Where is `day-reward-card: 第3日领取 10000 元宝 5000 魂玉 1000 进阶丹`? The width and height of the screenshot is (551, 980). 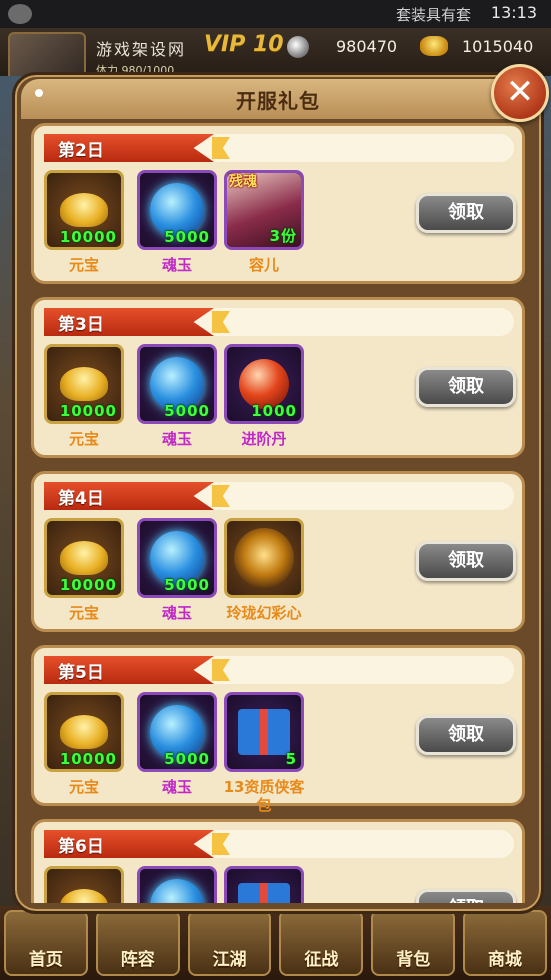 day-reward-card: 第3日领取 10000 元宝 5000 魂玉 1000 进阶丹 is located at coordinates (278, 377).